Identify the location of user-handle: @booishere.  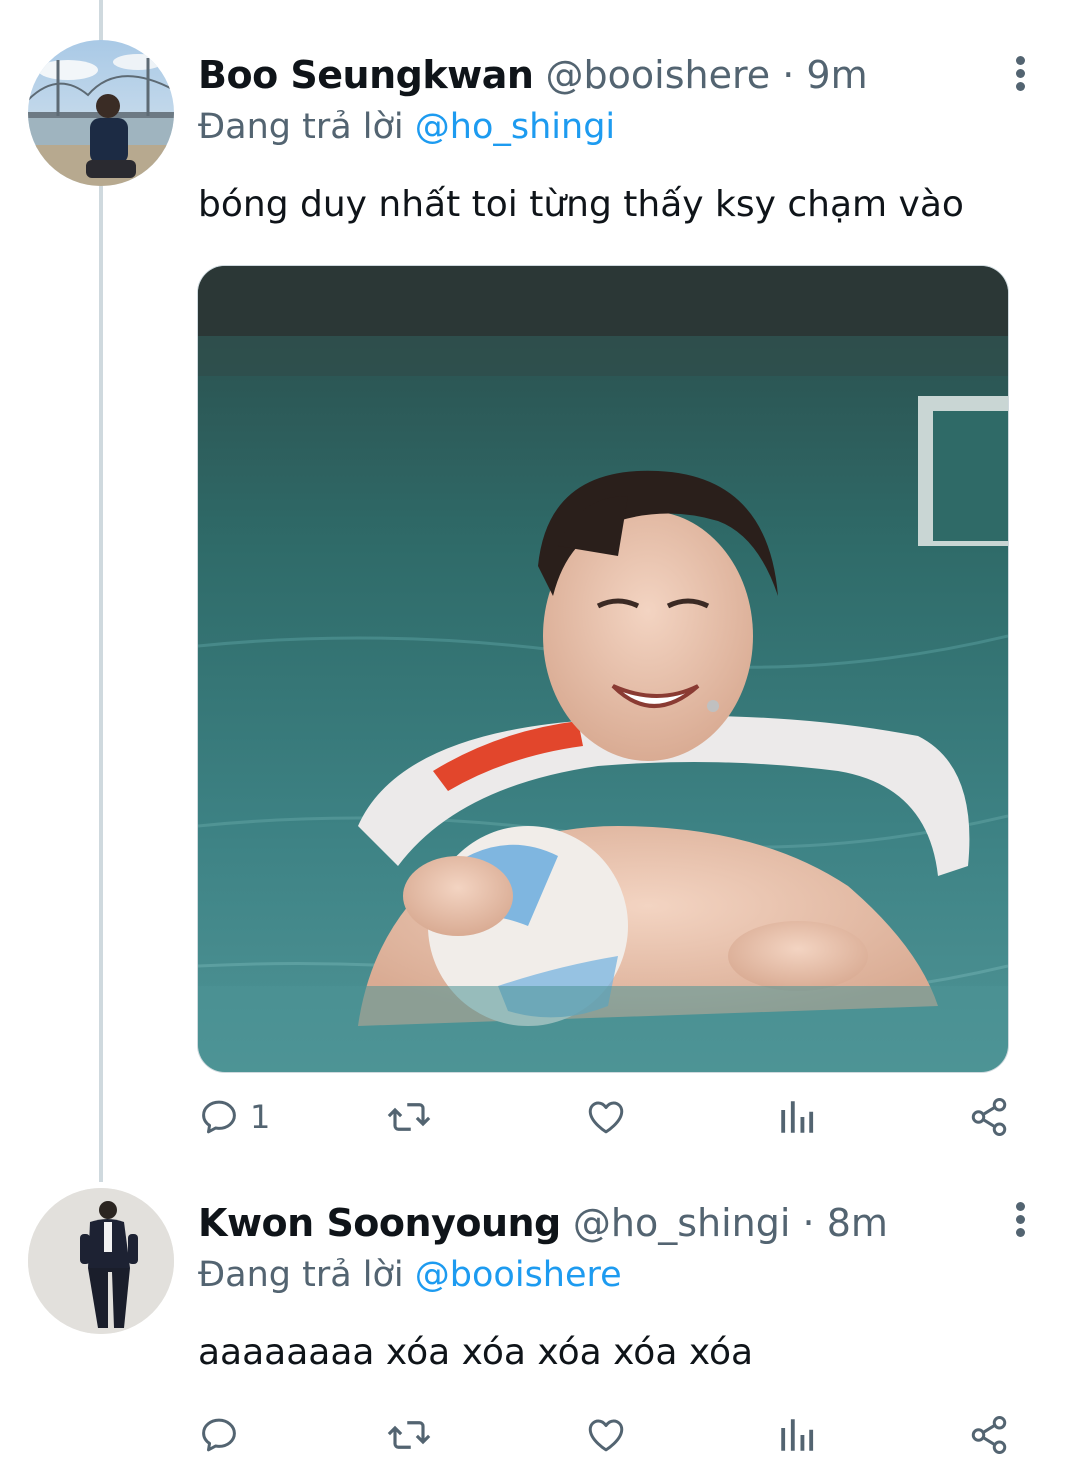
(658, 75).